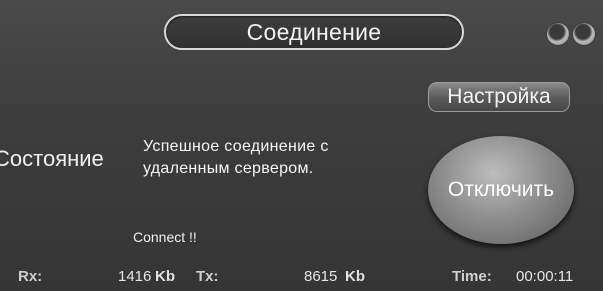  Describe the element at coordinates (165, 237) in the screenshot. I see `connect-status-text: Connect !!` at that location.